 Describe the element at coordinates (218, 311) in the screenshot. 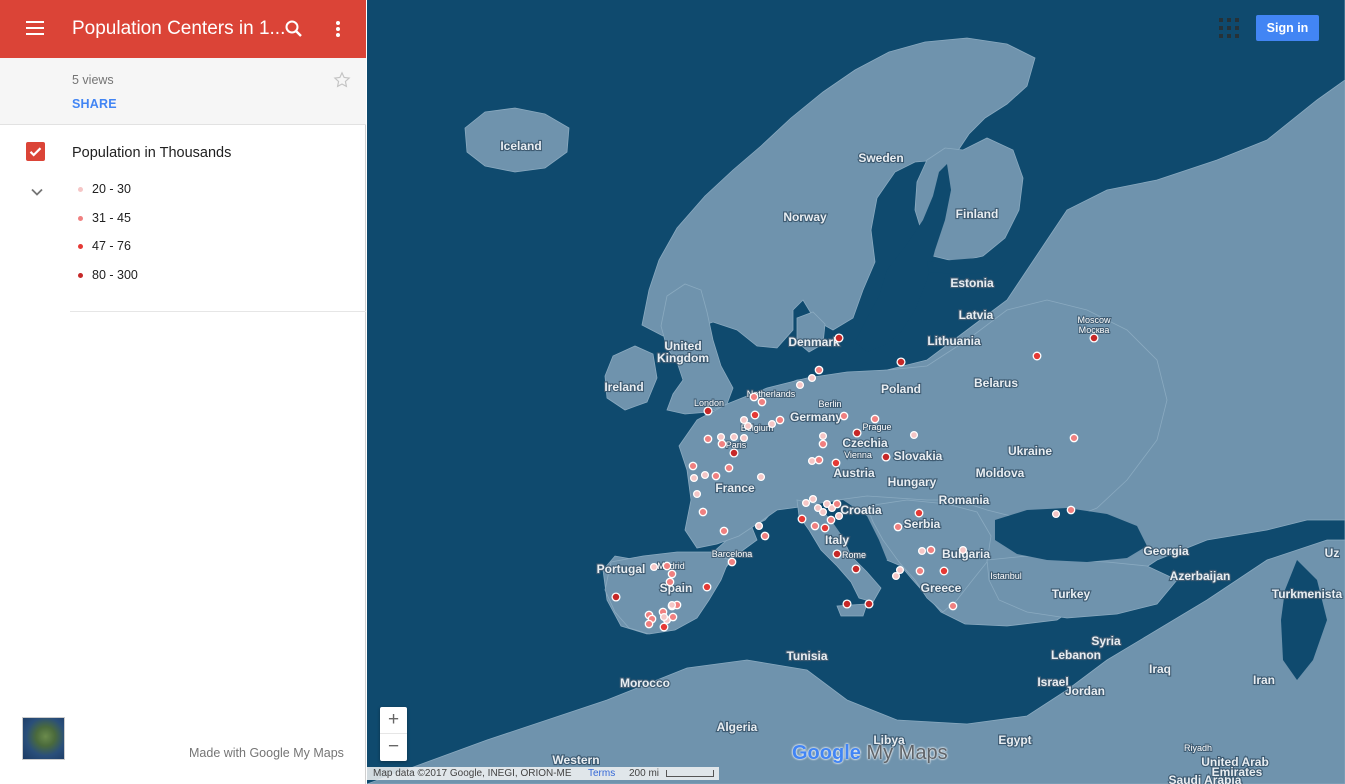

I see `divider` at that location.